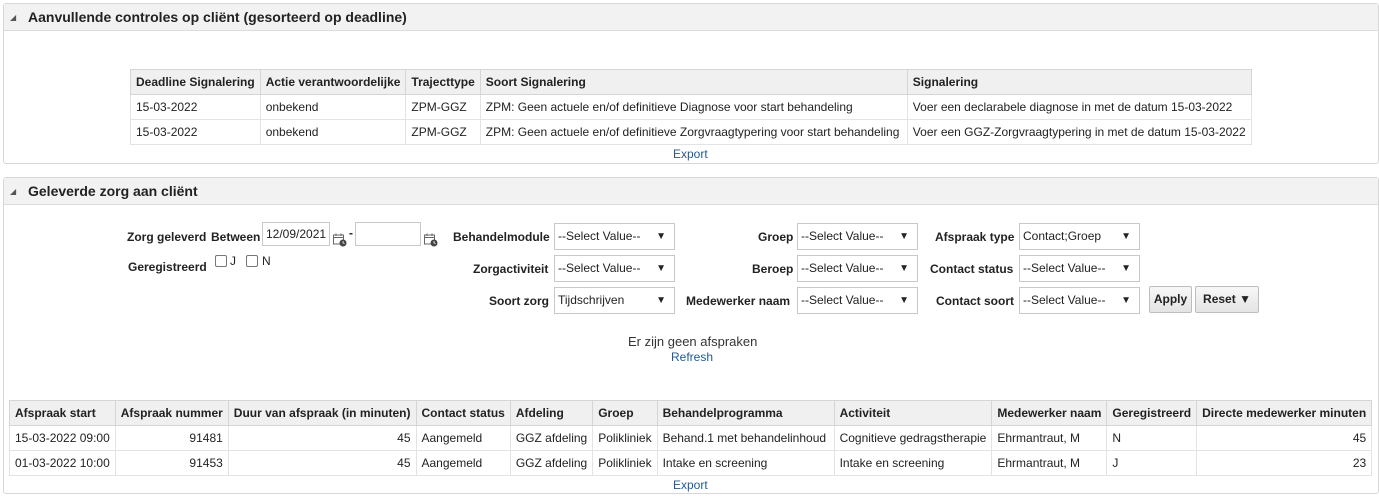 The width and height of the screenshot is (1379, 497). What do you see at coordinates (171, 438) in the screenshot?
I see `table-cell: 91481` at bounding box center [171, 438].